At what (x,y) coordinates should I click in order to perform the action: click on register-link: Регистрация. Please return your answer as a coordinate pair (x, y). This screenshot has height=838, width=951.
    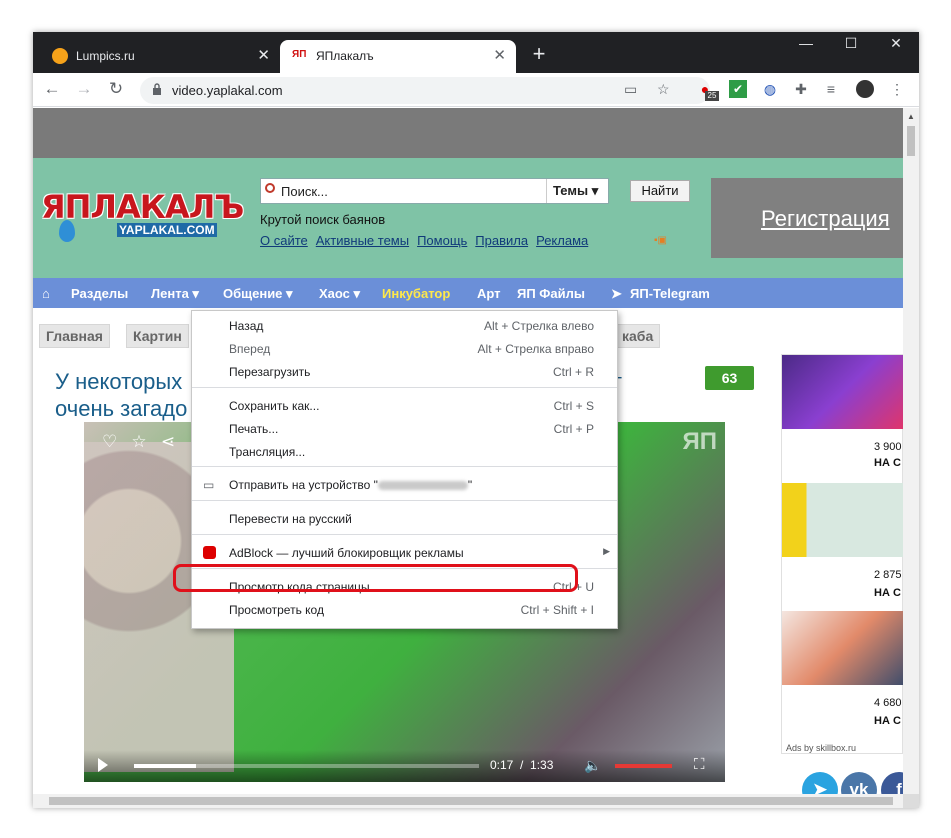
    Looking at the image, I should click on (825, 219).